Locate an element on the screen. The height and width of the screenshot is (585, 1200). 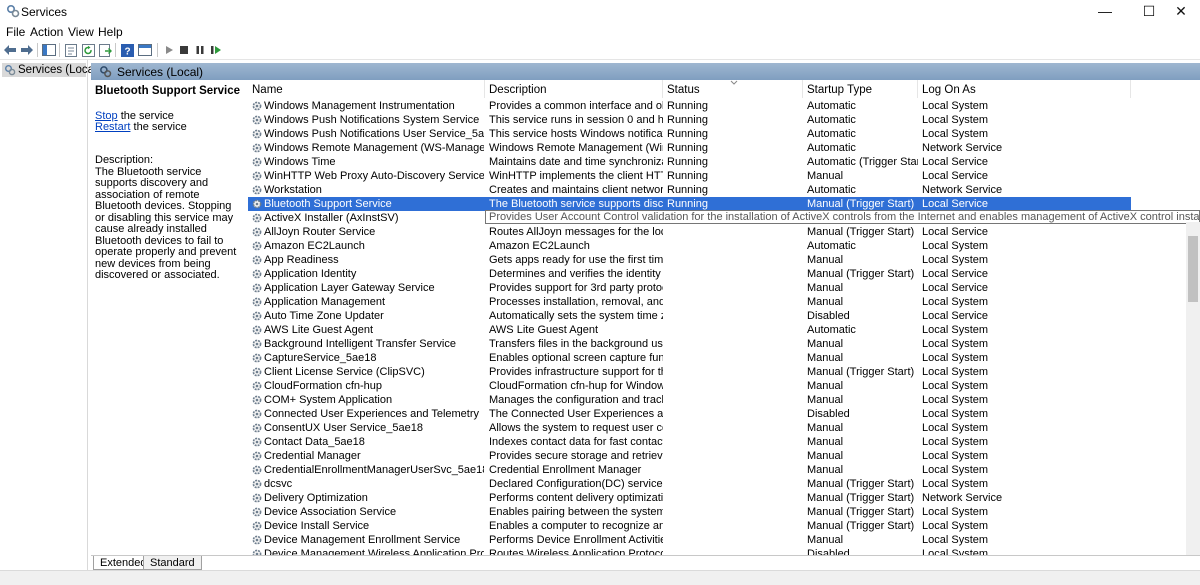
menu-view: View is located at coordinates (81, 32).